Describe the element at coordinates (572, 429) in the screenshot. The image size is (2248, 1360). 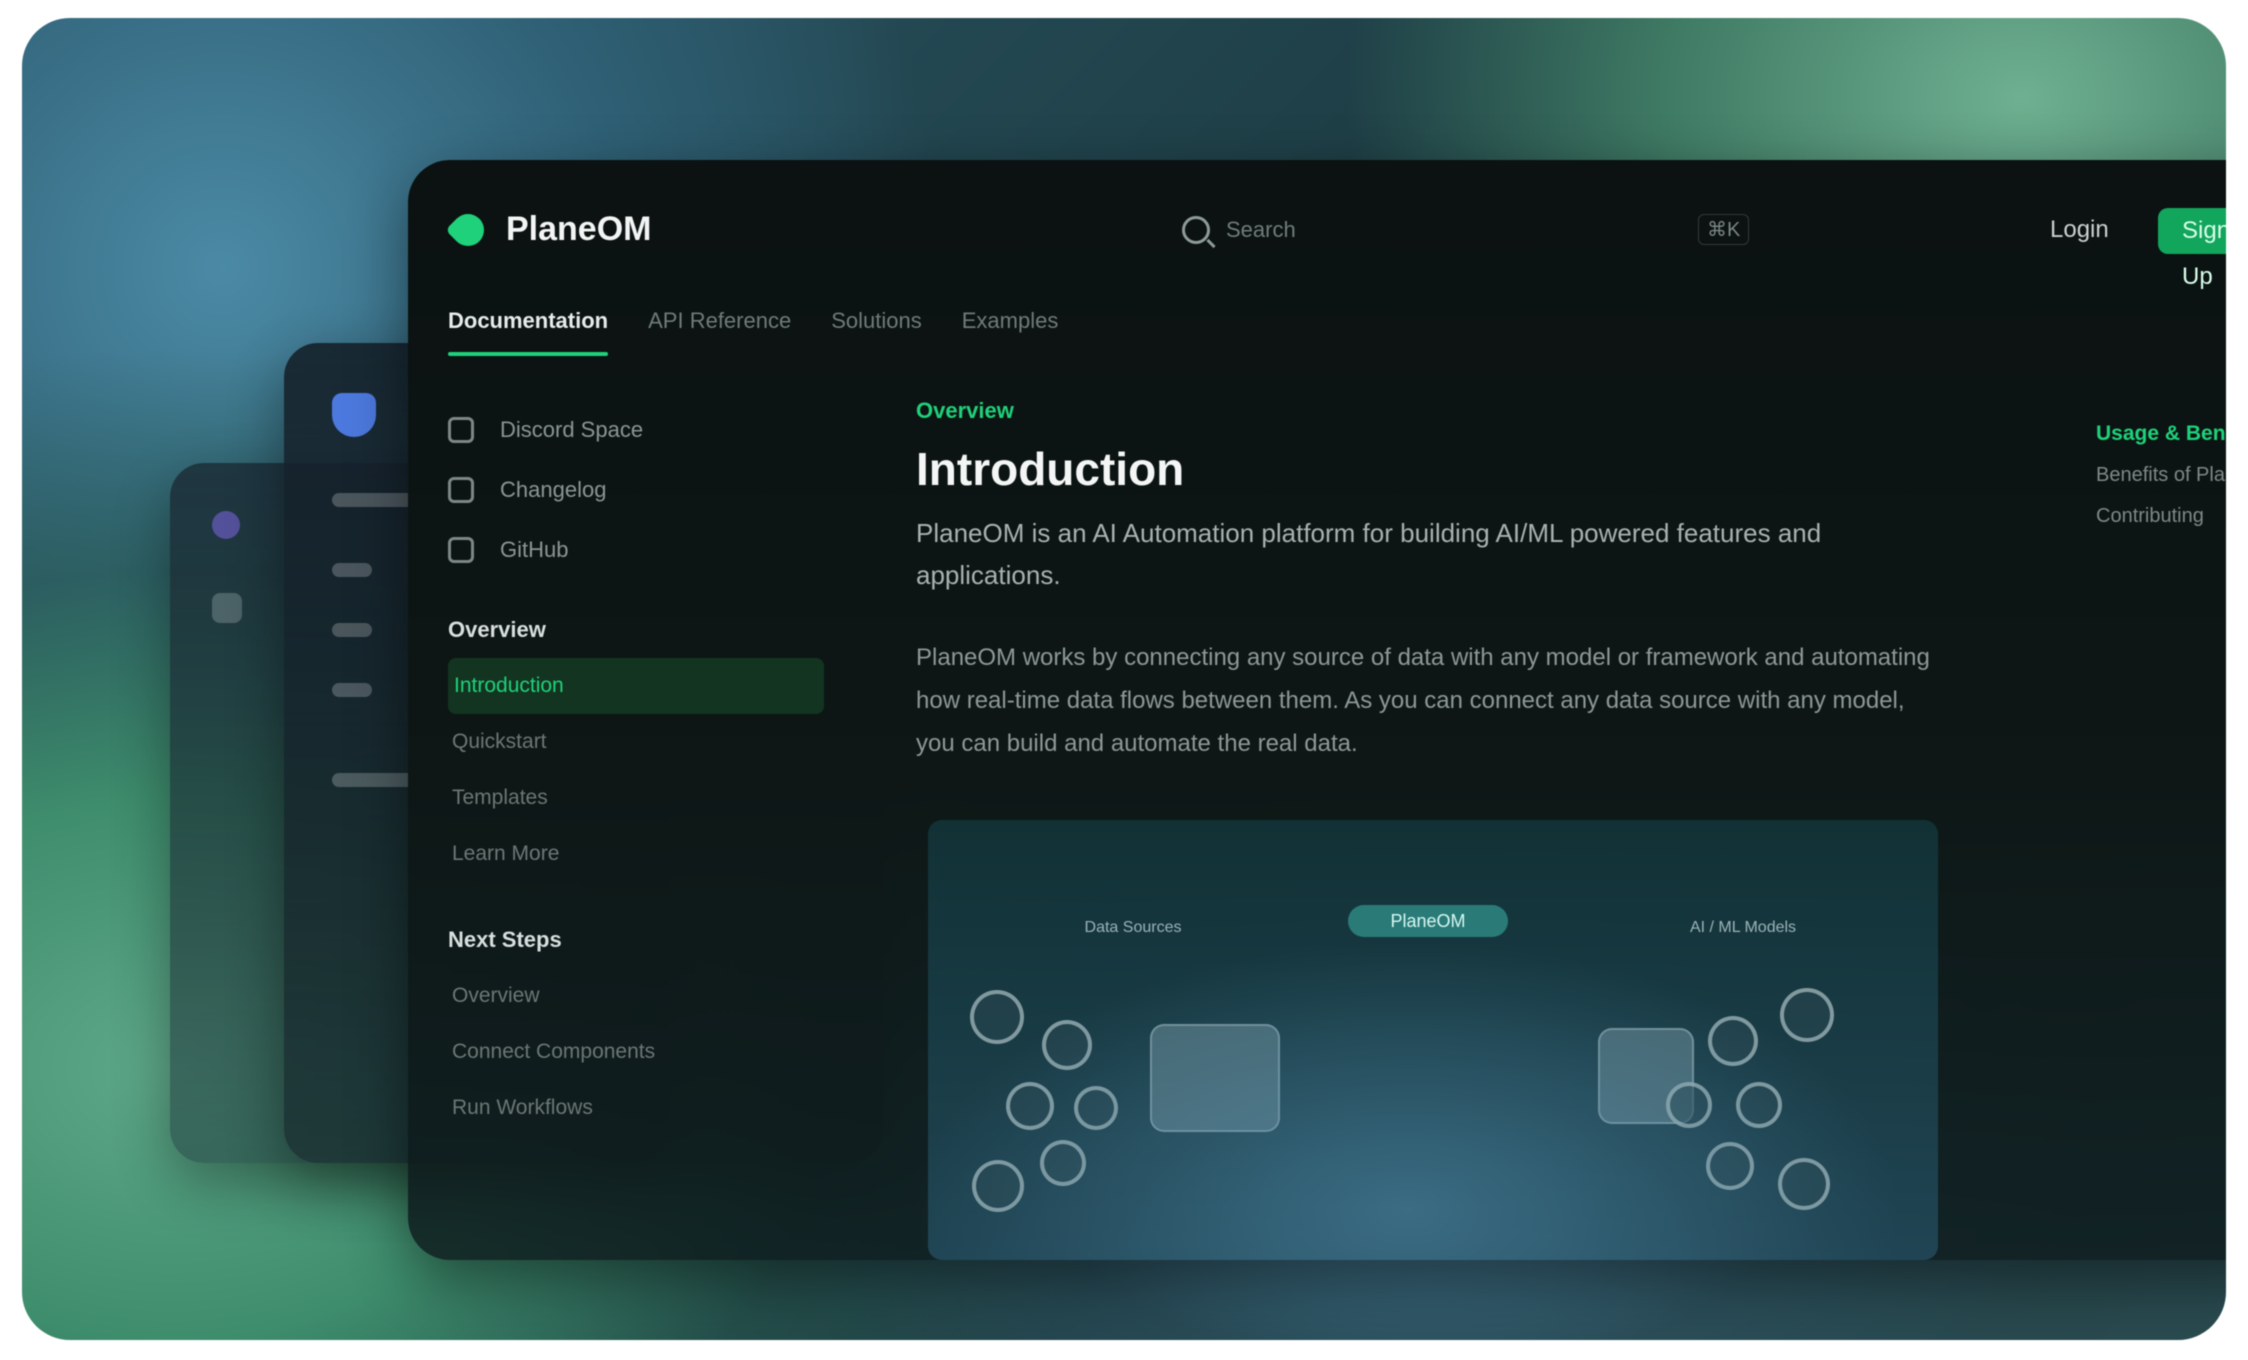
I see `sidebar-link-label: Discord Space` at that location.